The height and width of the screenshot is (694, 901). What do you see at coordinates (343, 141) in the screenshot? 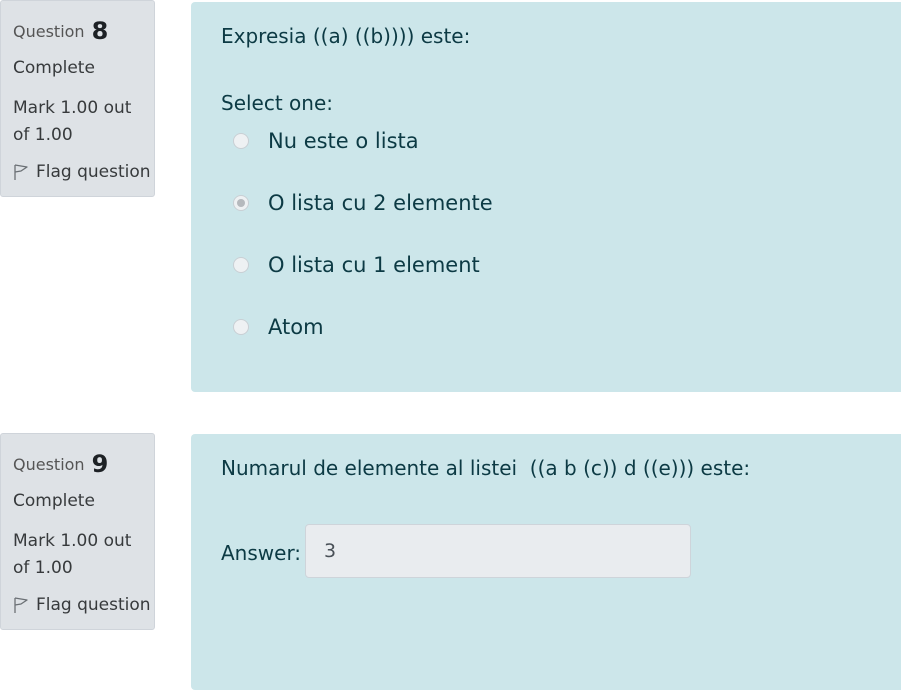
I see `answer-option-label: Nu este o lista` at bounding box center [343, 141].